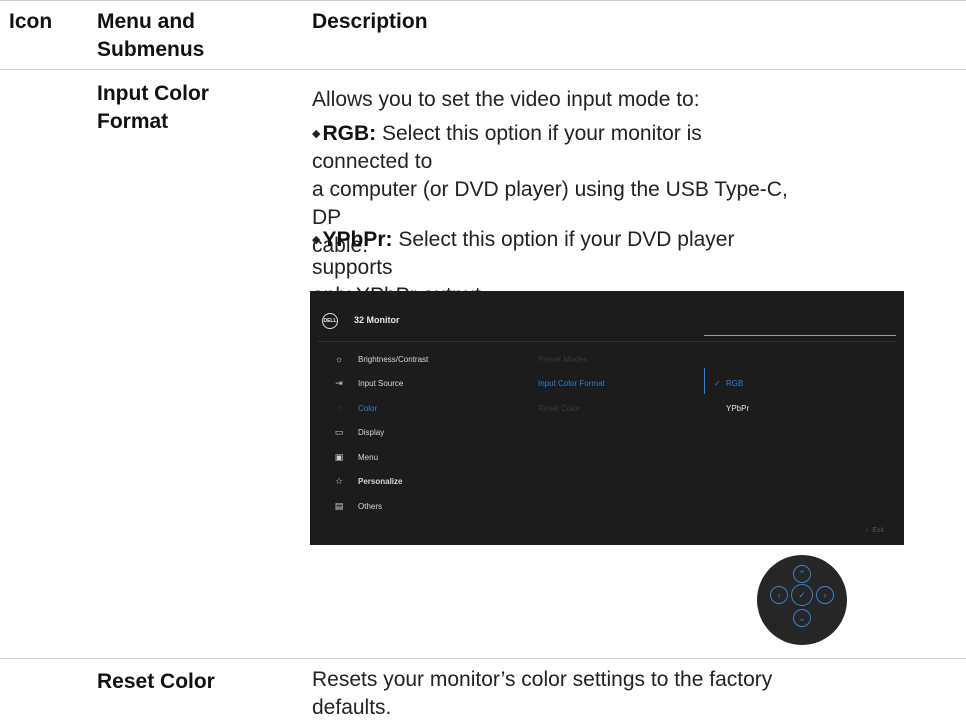  Describe the element at coordinates (802, 618) in the screenshot. I see `chevron-down-icon: ⌄` at that location.